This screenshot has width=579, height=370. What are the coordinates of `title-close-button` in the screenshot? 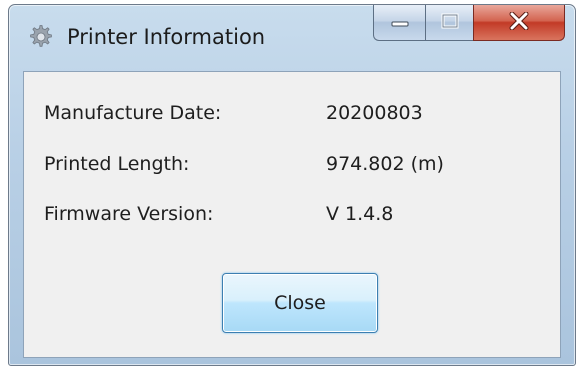 It's located at (519, 23).